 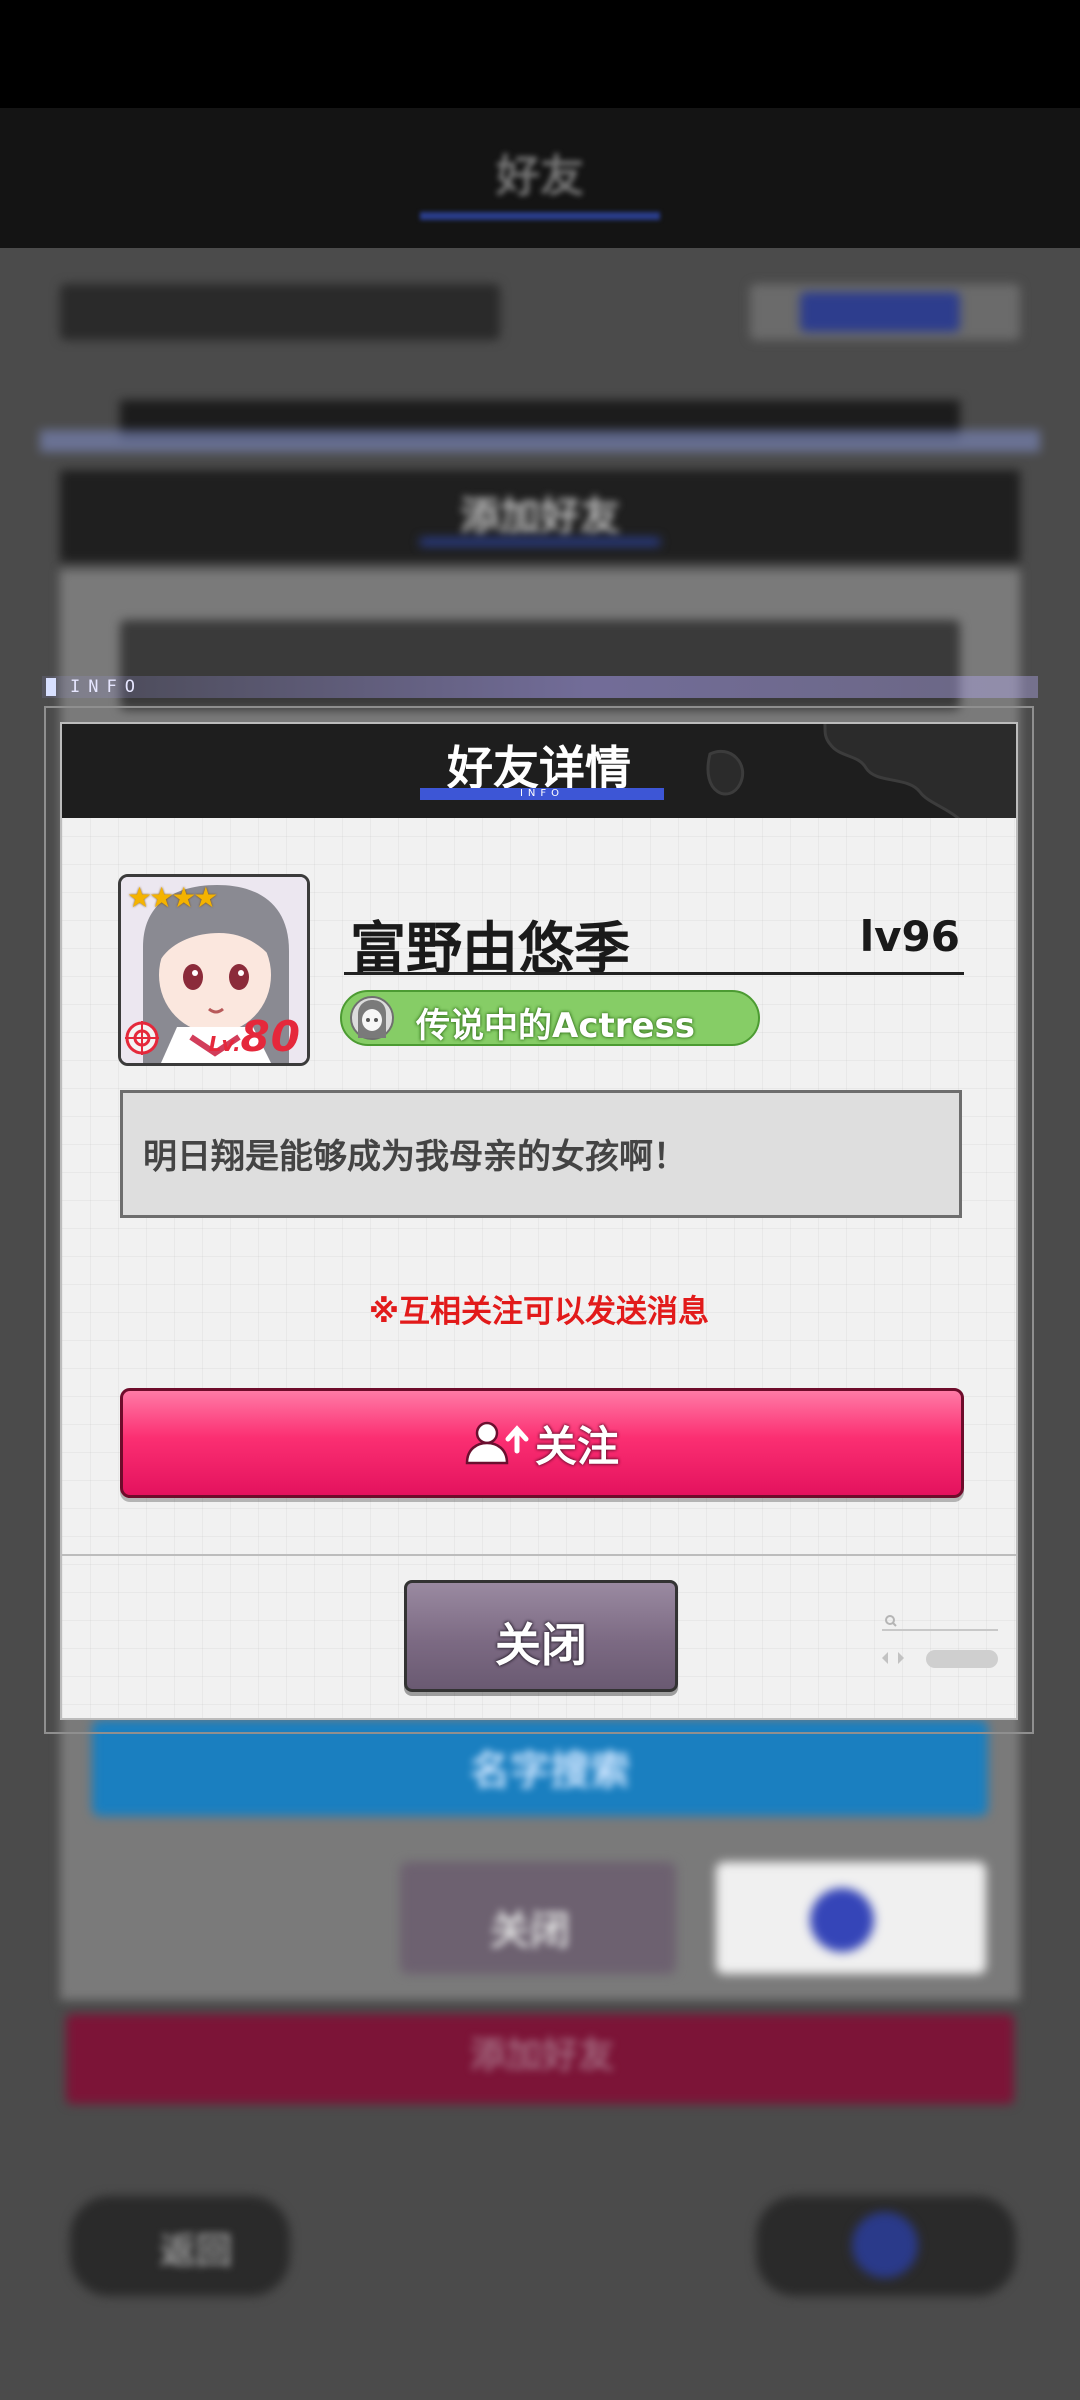 What do you see at coordinates (540, 687) in the screenshot?
I see `info-strip` at bounding box center [540, 687].